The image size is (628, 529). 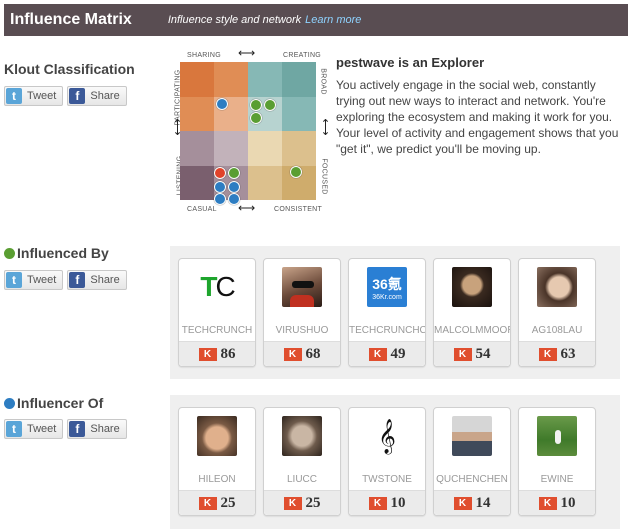 I want to click on score-bar: K 54, so click(x=472, y=353).